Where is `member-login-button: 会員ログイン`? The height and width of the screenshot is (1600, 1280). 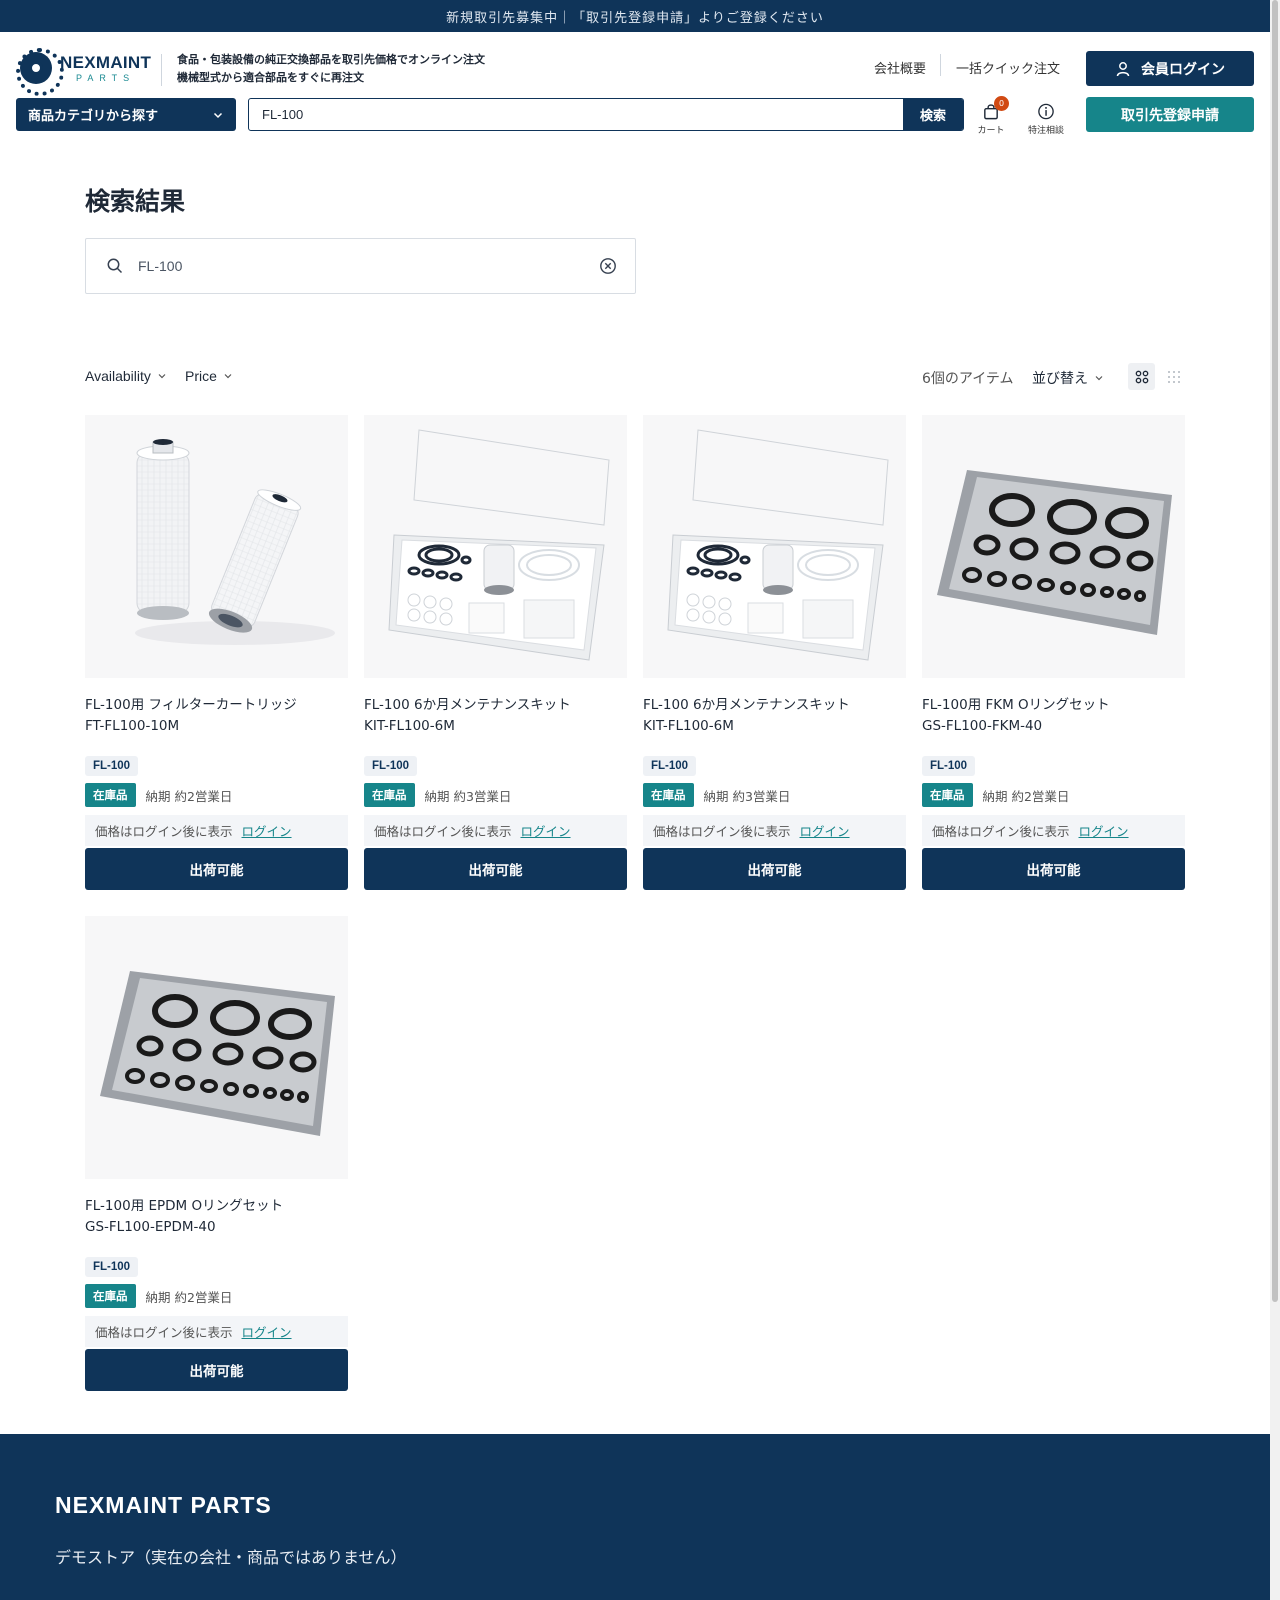
member-login-button: 会員ログイン is located at coordinates (1170, 68).